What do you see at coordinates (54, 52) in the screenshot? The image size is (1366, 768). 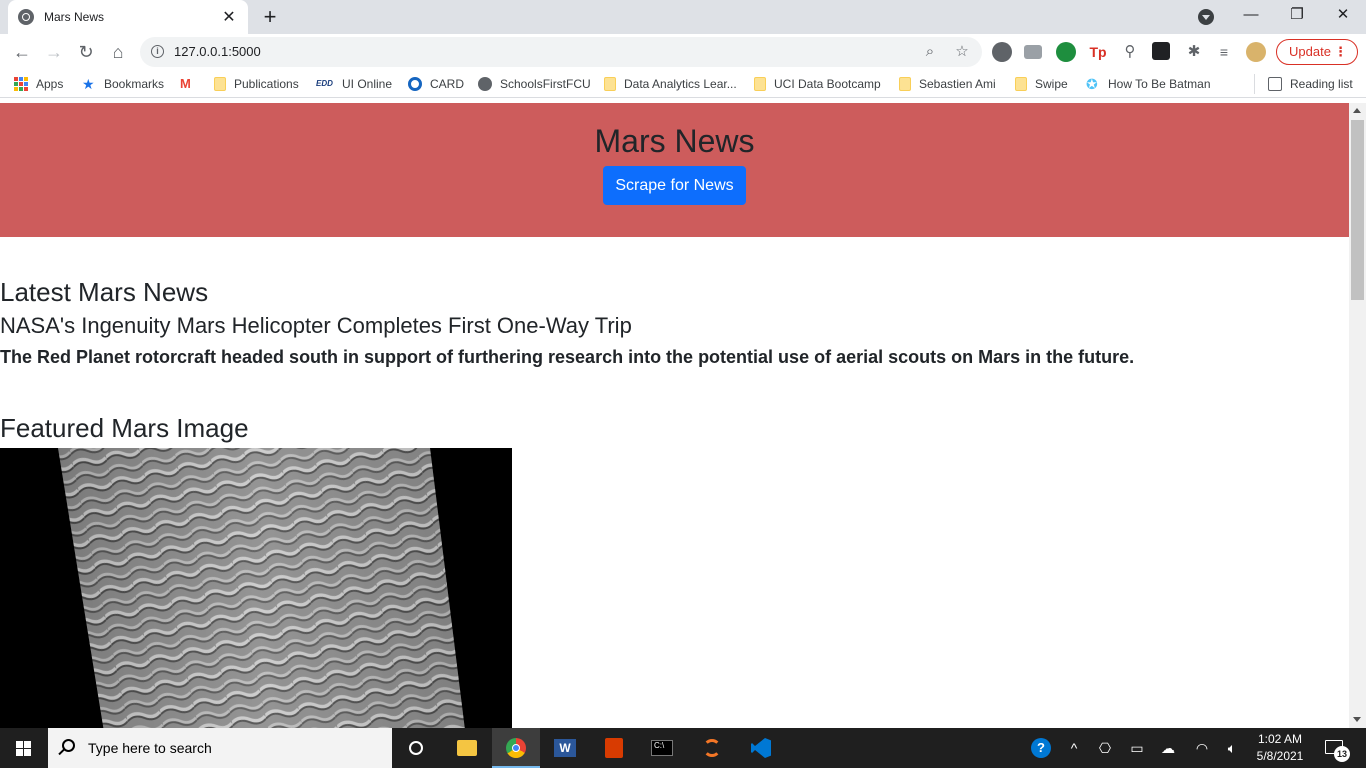 I see `forward-icon: →` at bounding box center [54, 52].